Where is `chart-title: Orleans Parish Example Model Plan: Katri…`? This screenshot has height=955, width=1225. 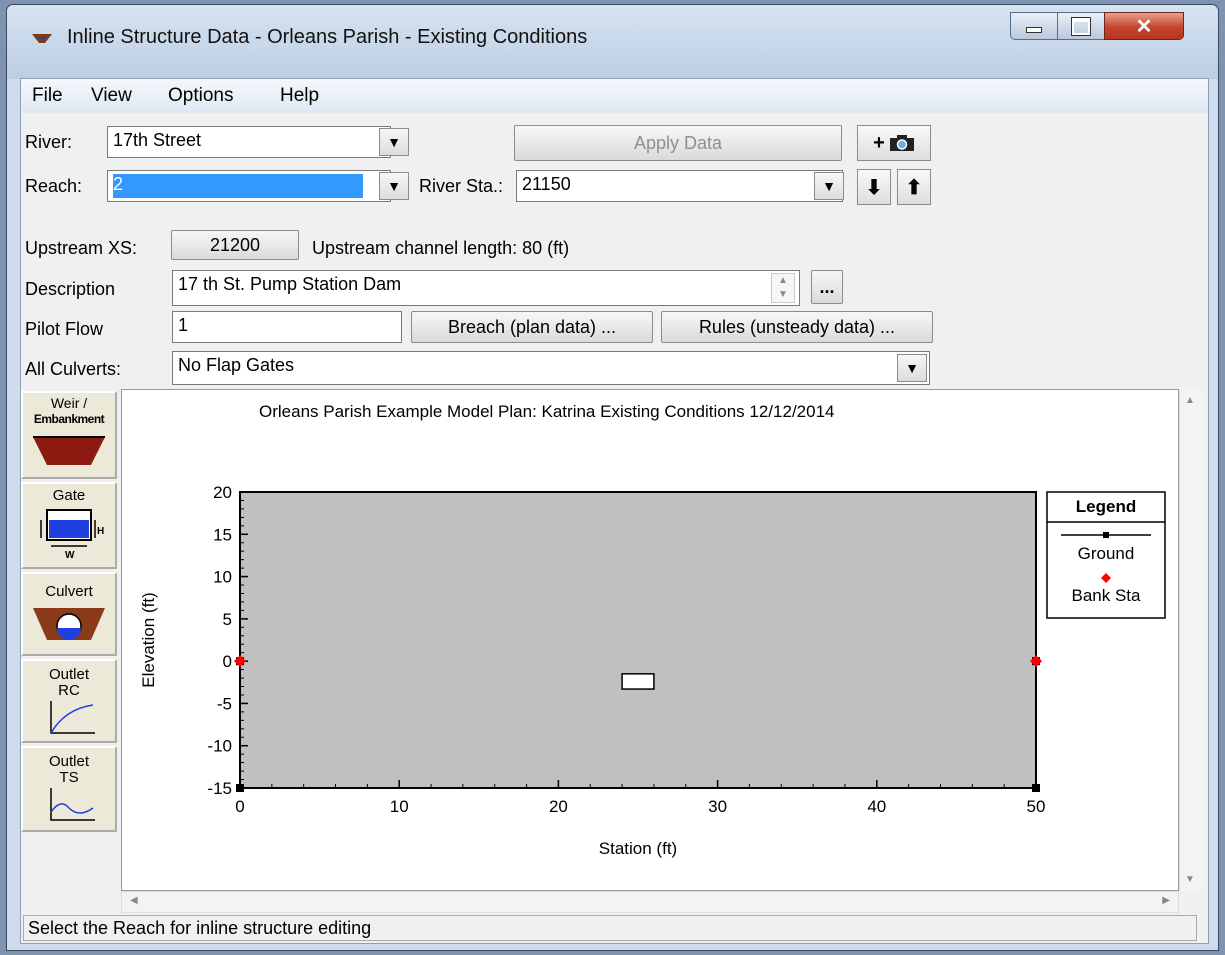
chart-title: Orleans Parish Example Model Plan: Katri… is located at coordinates (547, 411).